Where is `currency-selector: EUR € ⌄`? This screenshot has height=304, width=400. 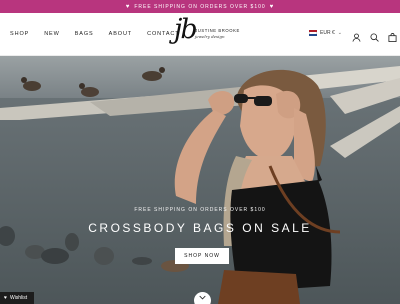
currency-selector: EUR € ⌄ is located at coordinates (325, 33).